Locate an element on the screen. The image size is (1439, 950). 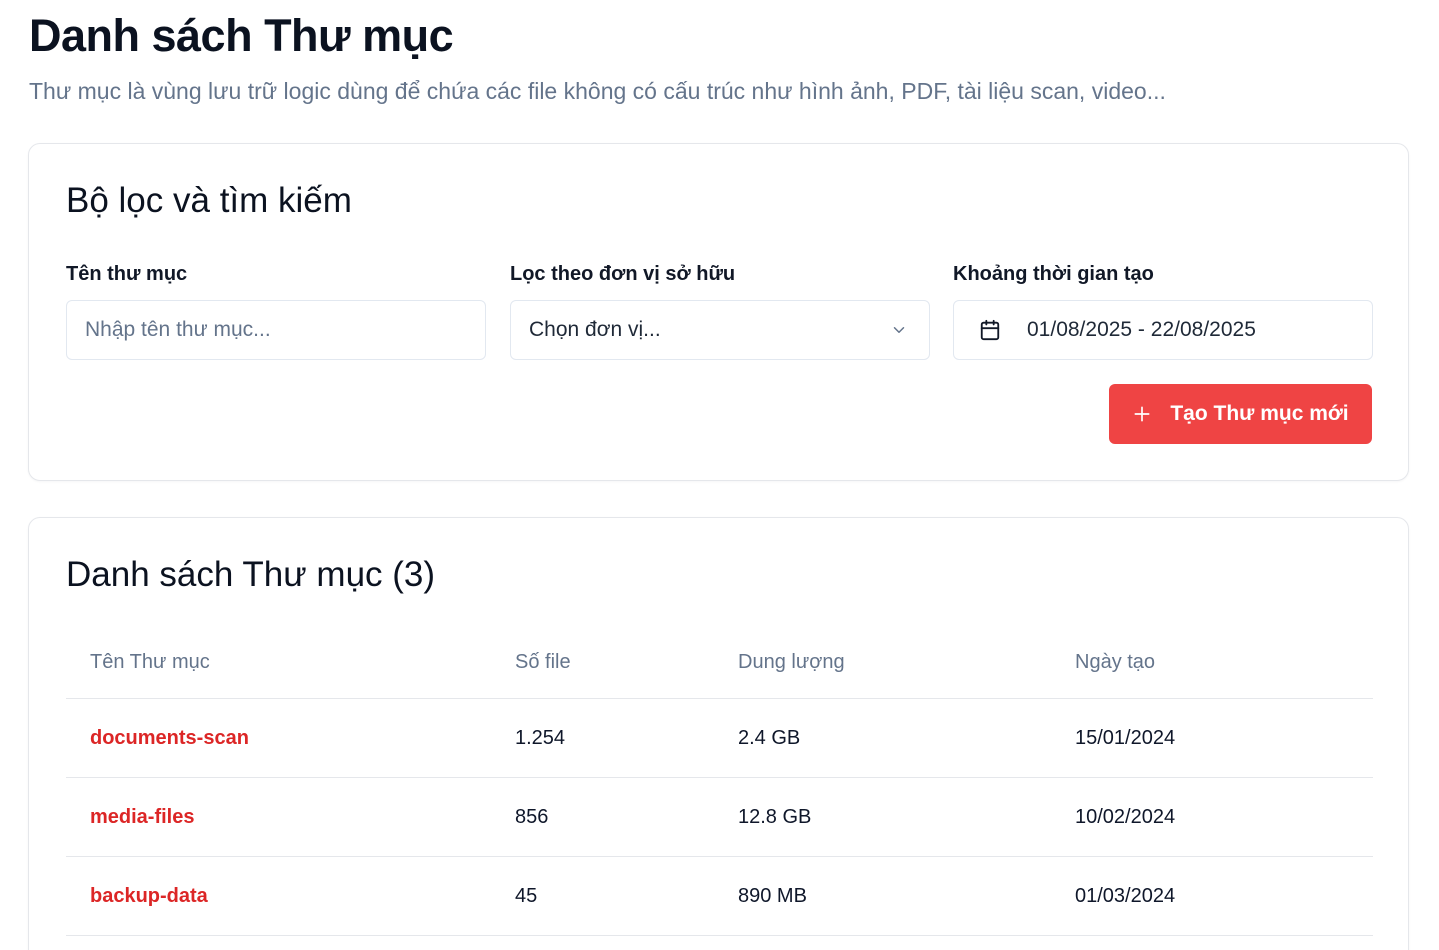
date-range-value: 01/08/2025 - 22/08/2025 is located at coordinates (1141, 329).